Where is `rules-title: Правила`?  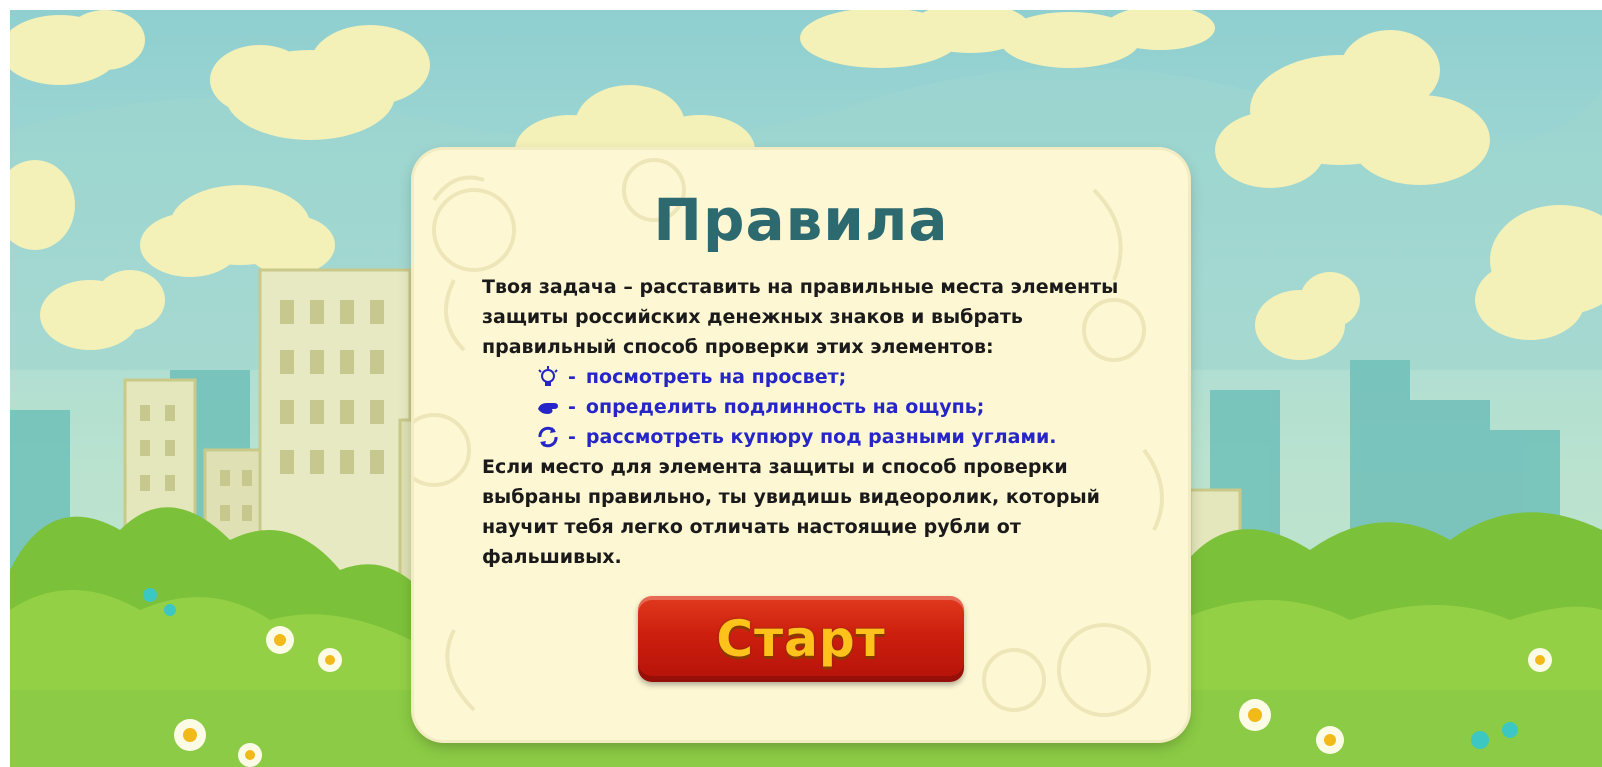 rules-title: Правила is located at coordinates (801, 220).